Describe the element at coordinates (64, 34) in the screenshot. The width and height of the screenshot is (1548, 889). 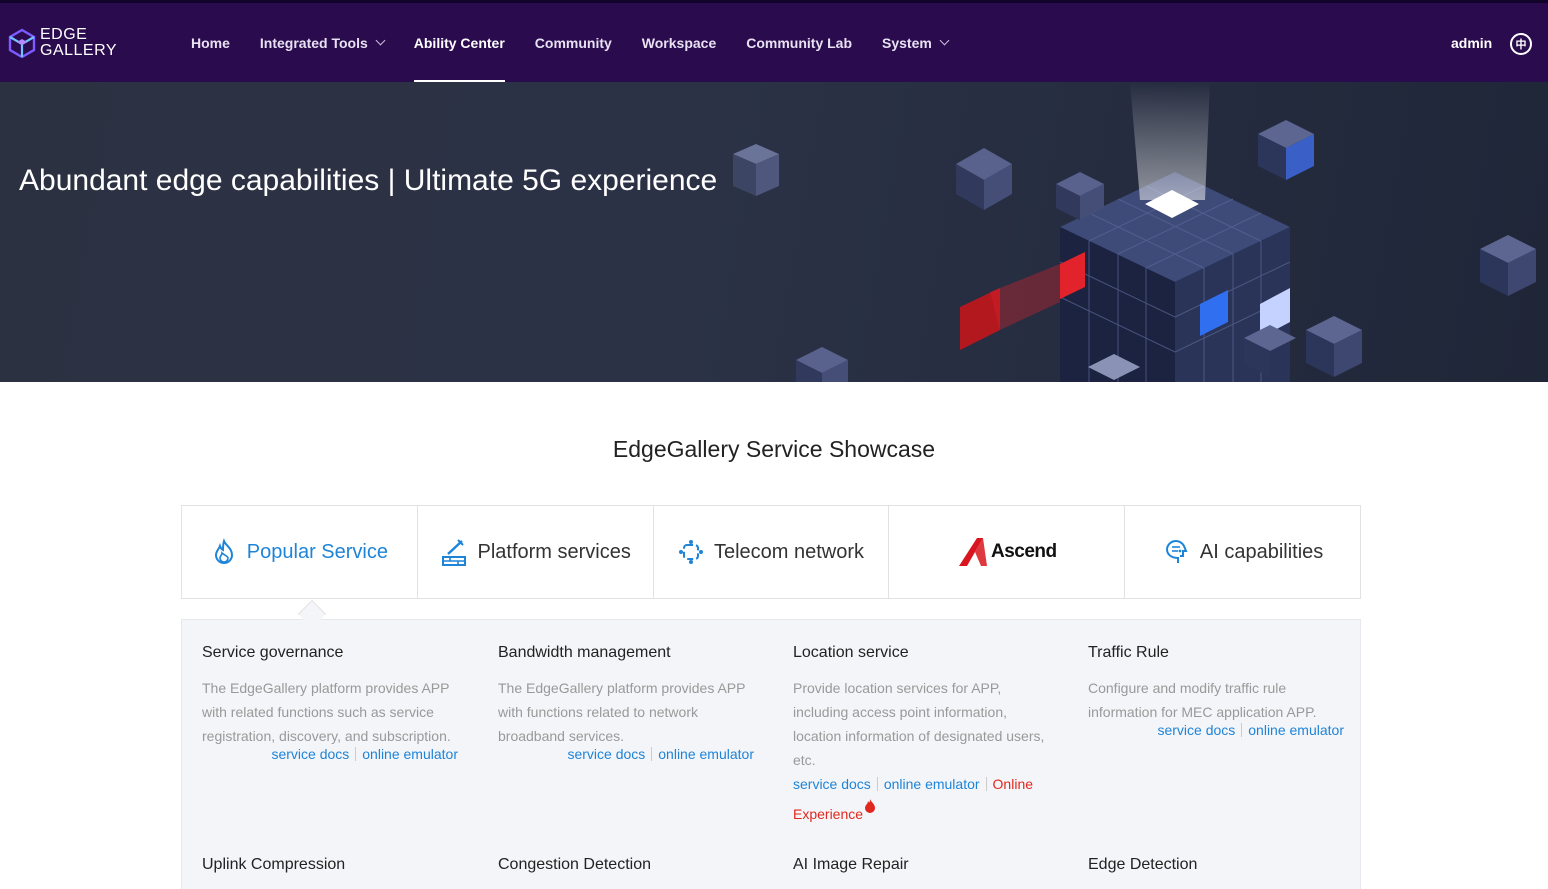
I see `brand-line-1: EDGE` at that location.